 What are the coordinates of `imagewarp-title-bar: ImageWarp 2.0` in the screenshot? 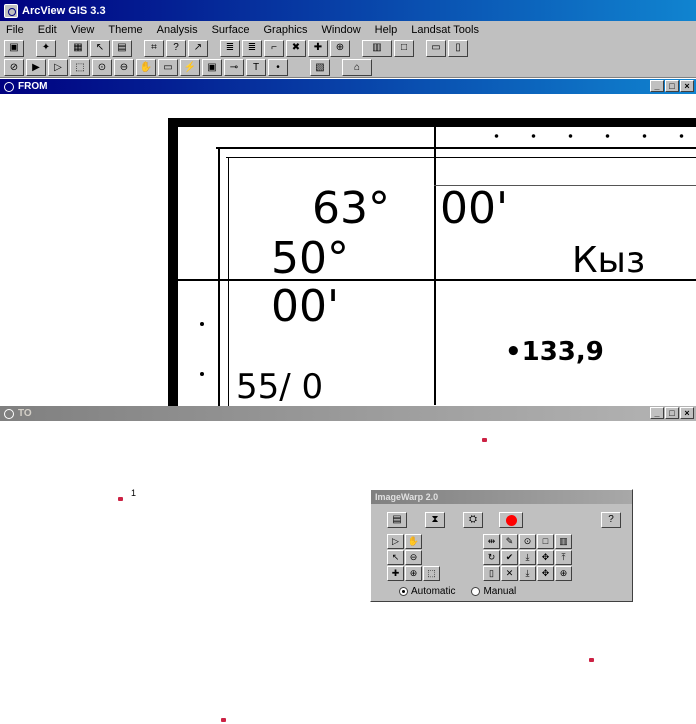 It's located at (501, 497).